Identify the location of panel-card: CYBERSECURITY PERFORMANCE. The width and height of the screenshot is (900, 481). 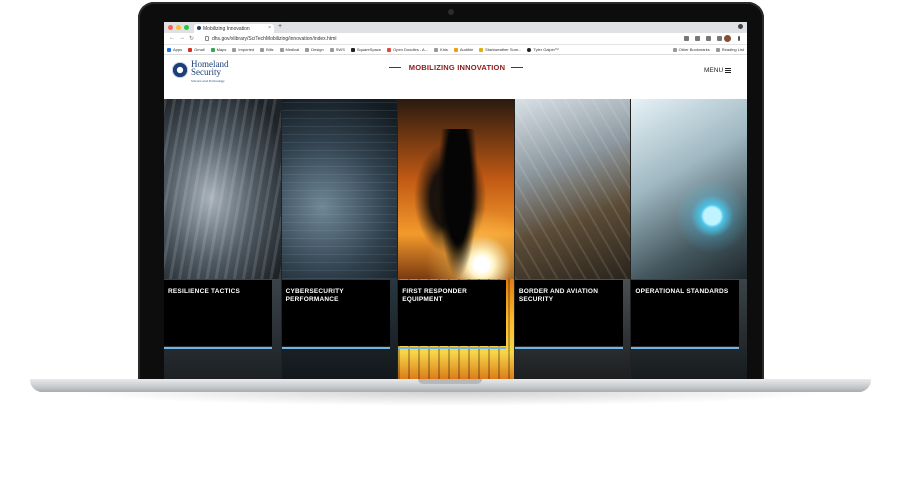
(335, 313).